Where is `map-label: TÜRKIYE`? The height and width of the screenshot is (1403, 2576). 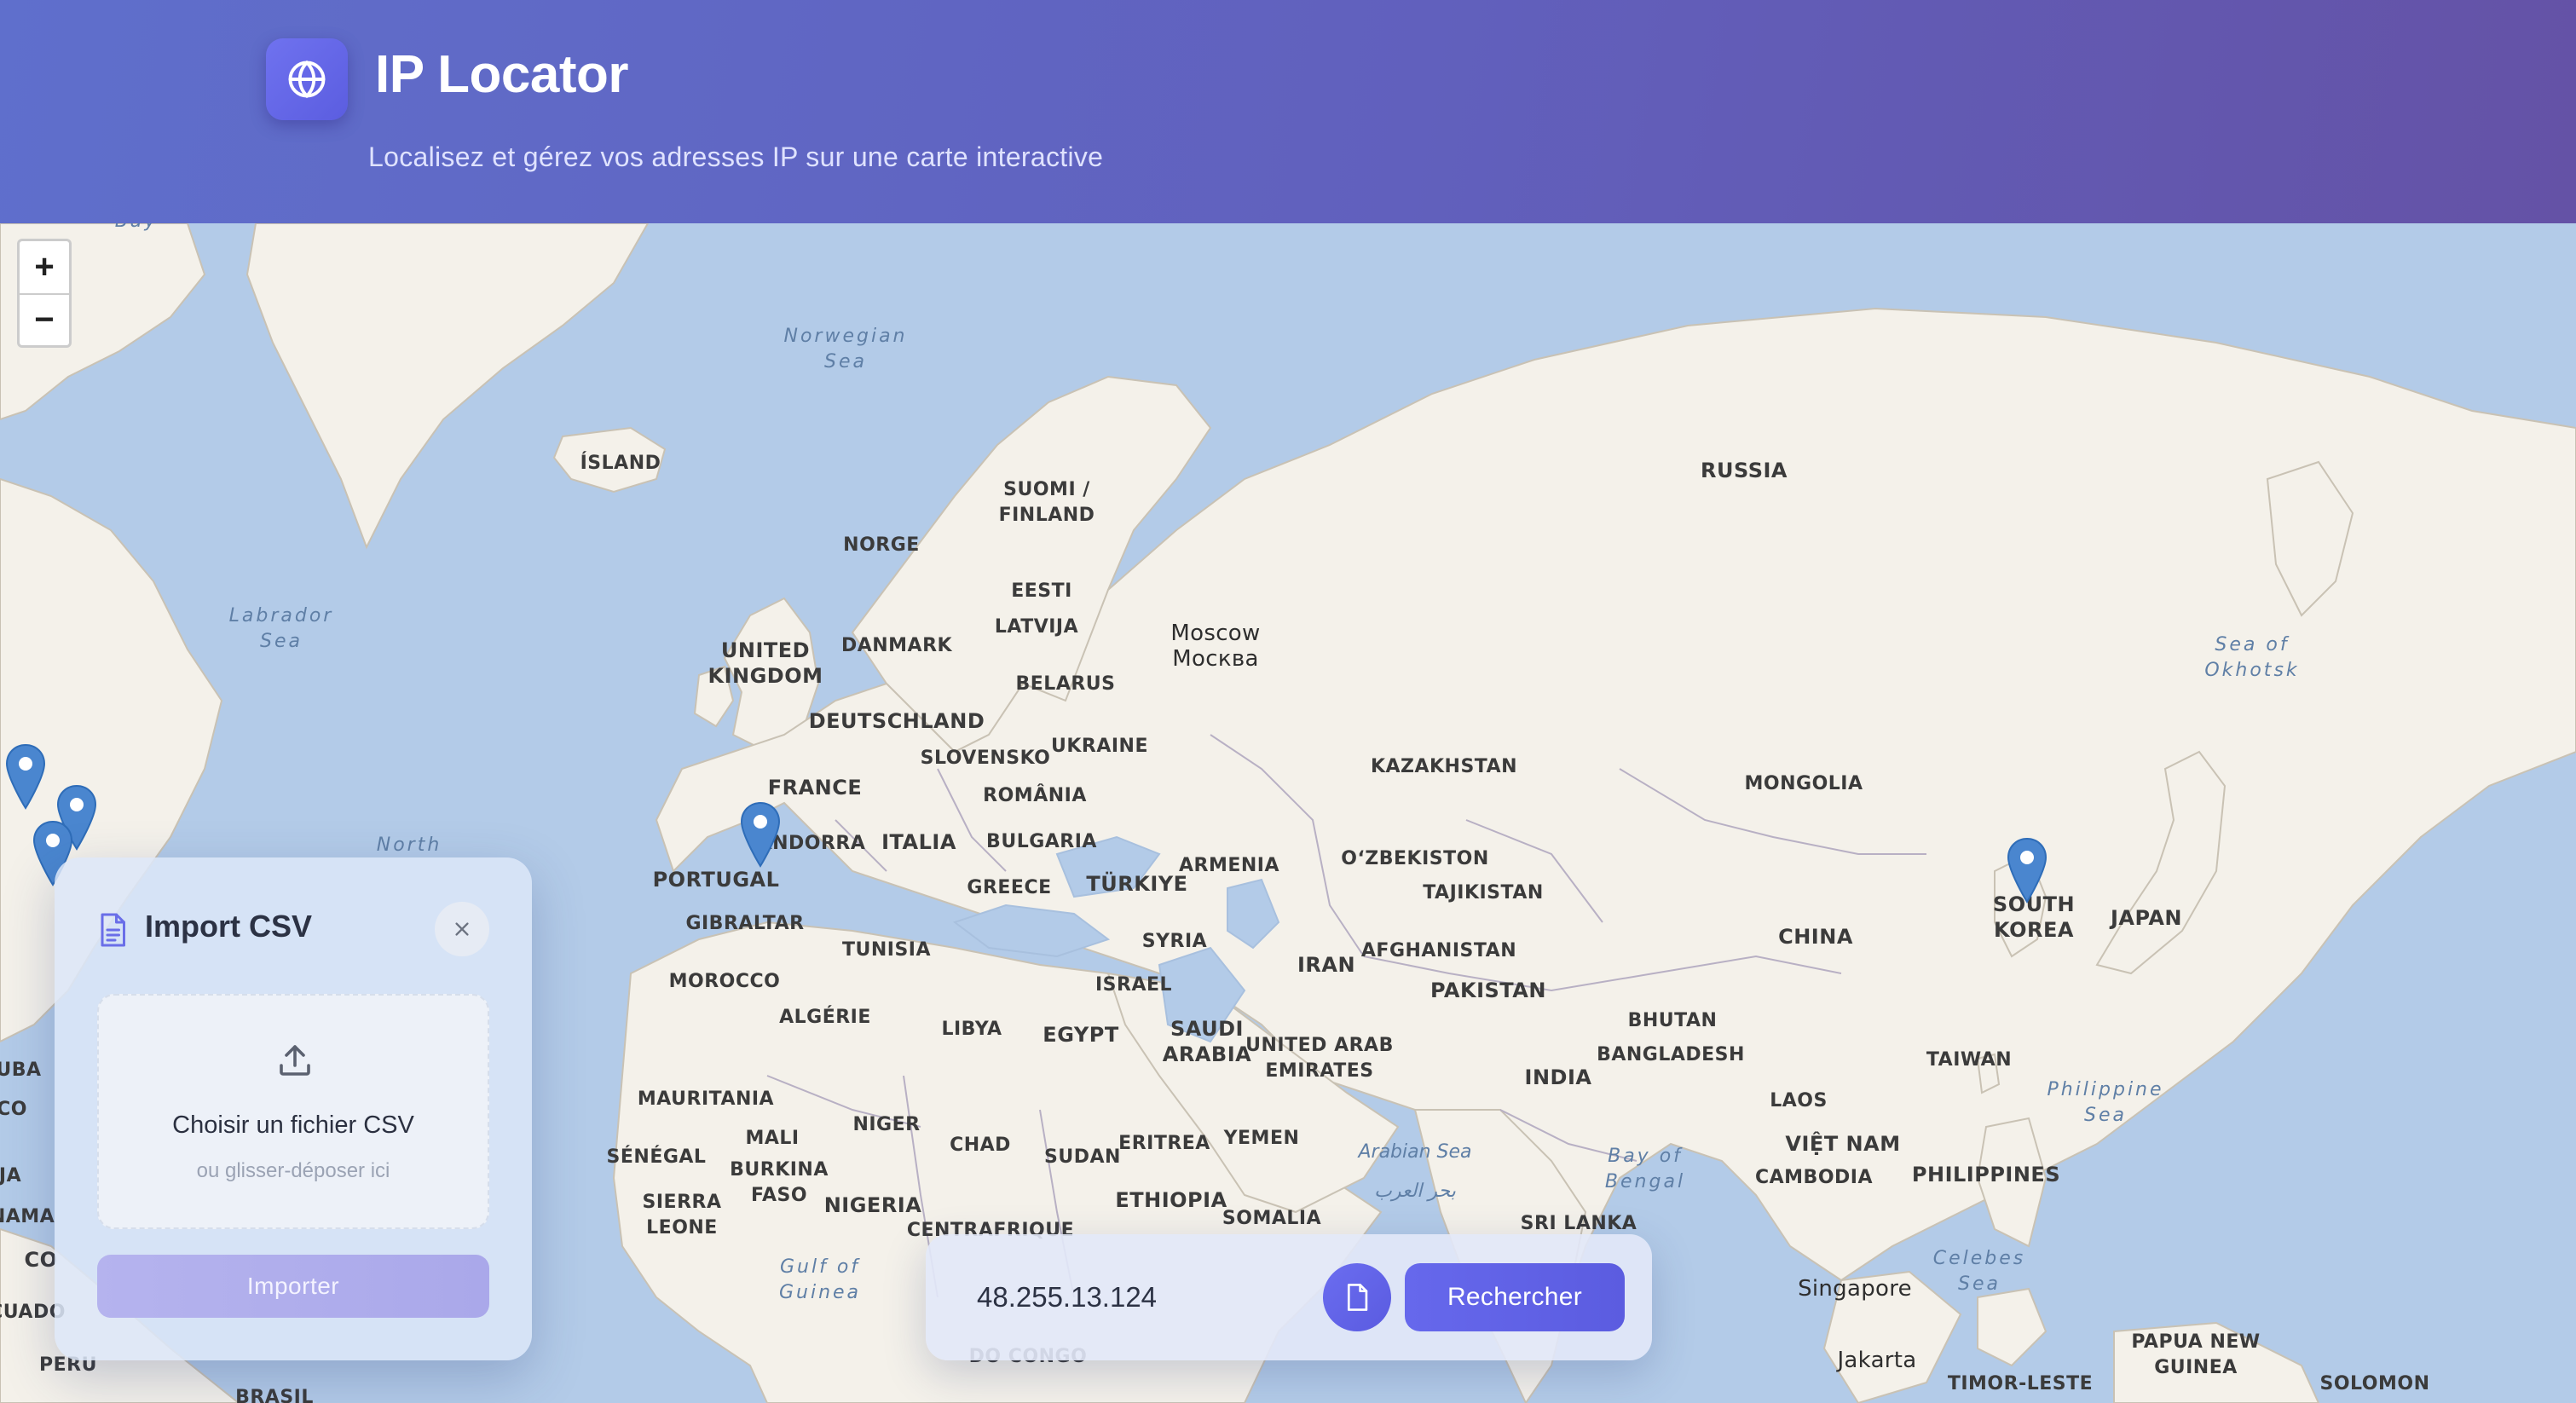 map-label: TÜRKIYE is located at coordinates (1137, 884).